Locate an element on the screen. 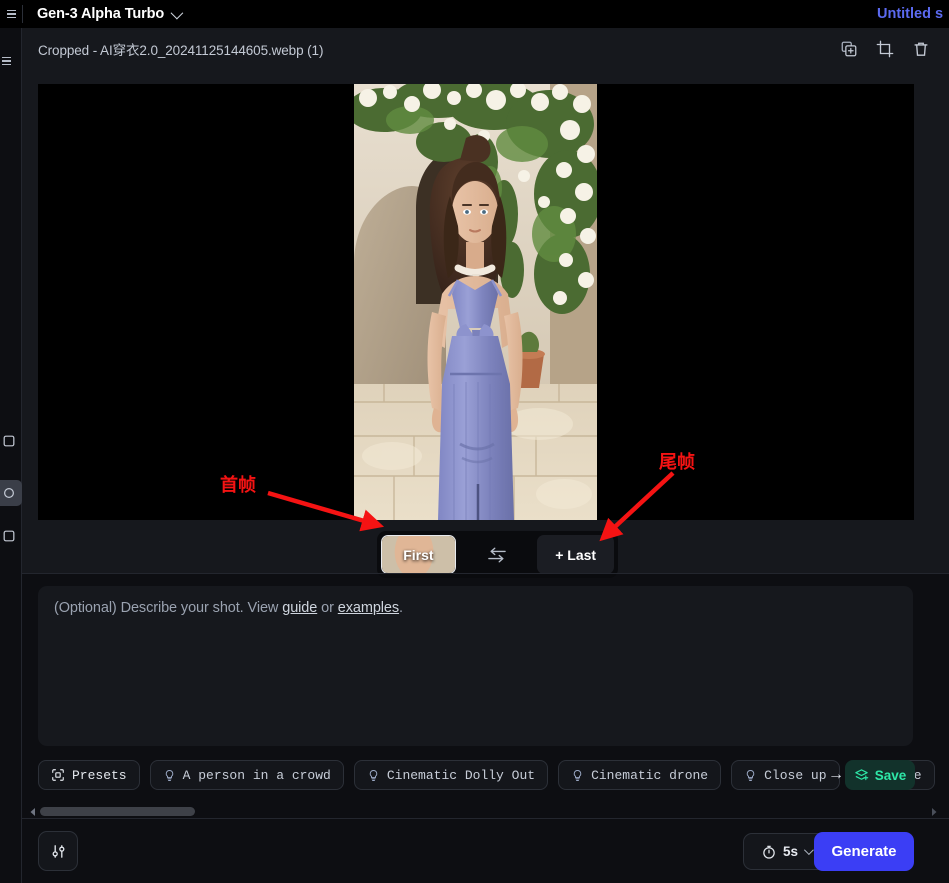  examples-link: examples is located at coordinates (368, 608).